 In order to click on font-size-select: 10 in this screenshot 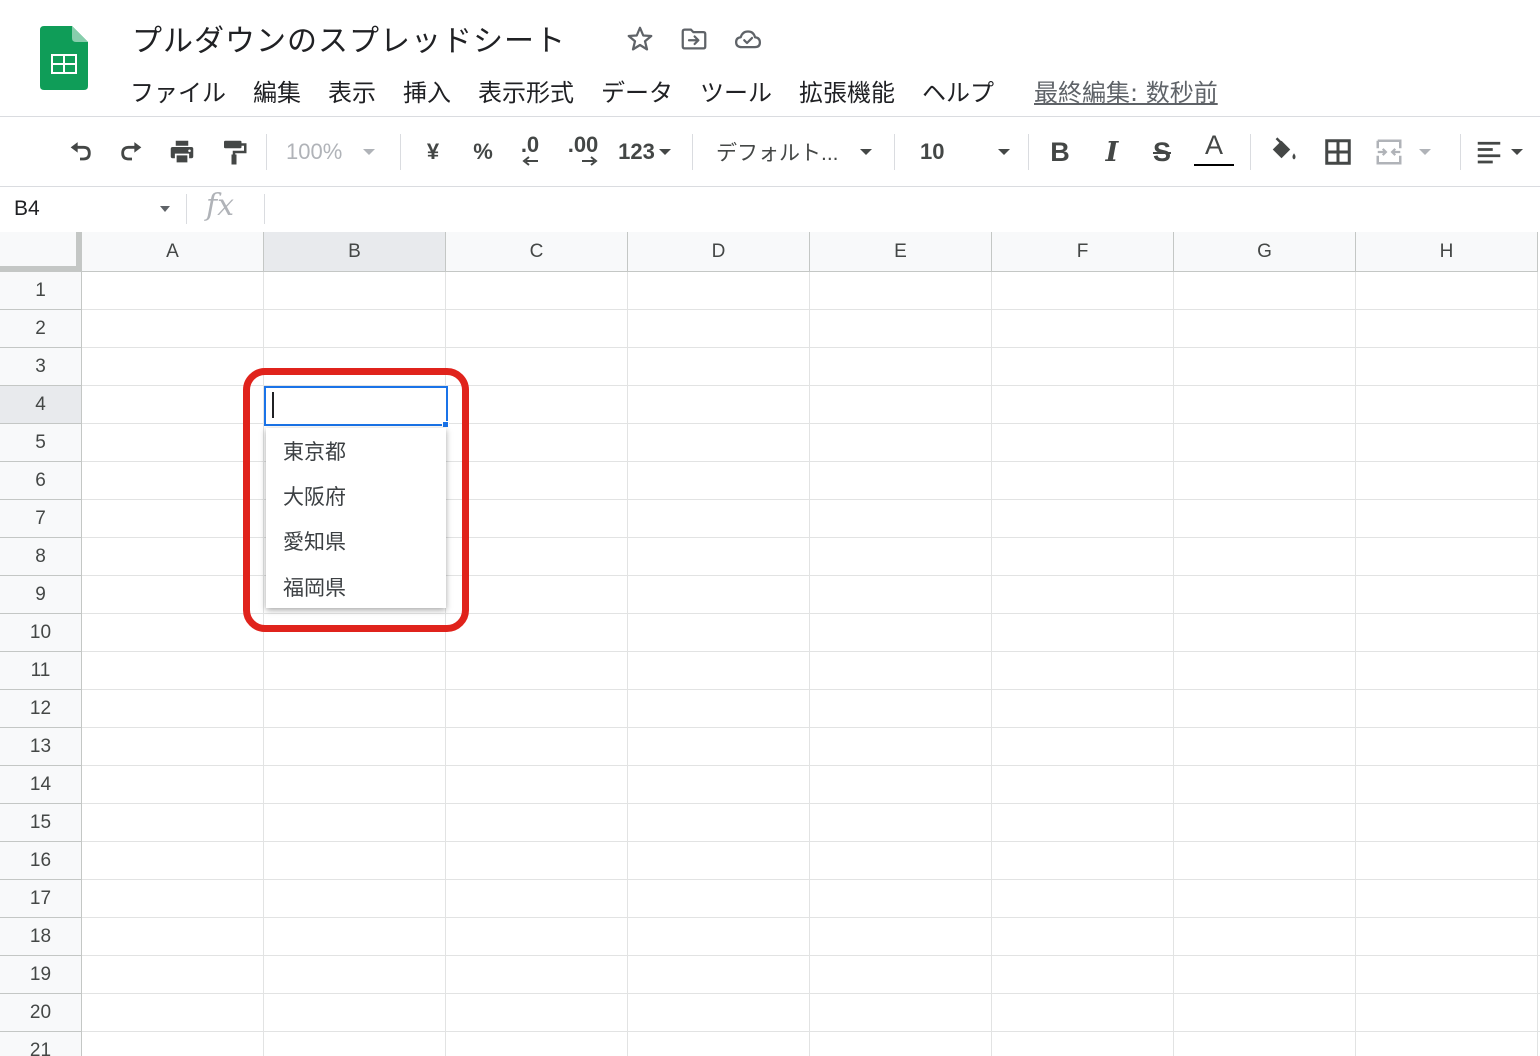, I will do `click(968, 152)`.